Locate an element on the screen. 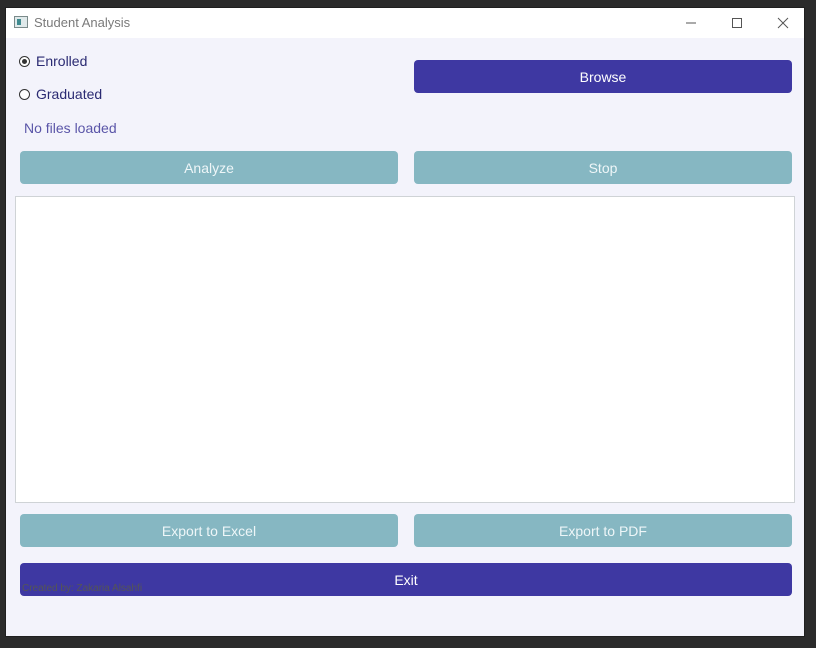 The image size is (816, 648). radio-checked-icon is located at coordinates (24, 61).